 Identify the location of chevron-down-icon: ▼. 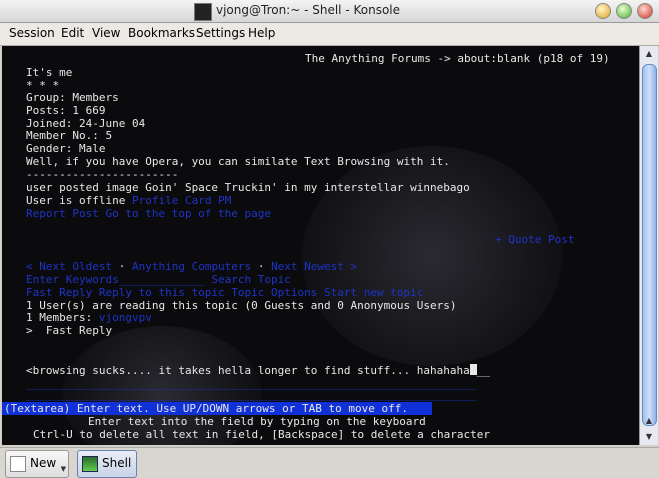
(63, 469).